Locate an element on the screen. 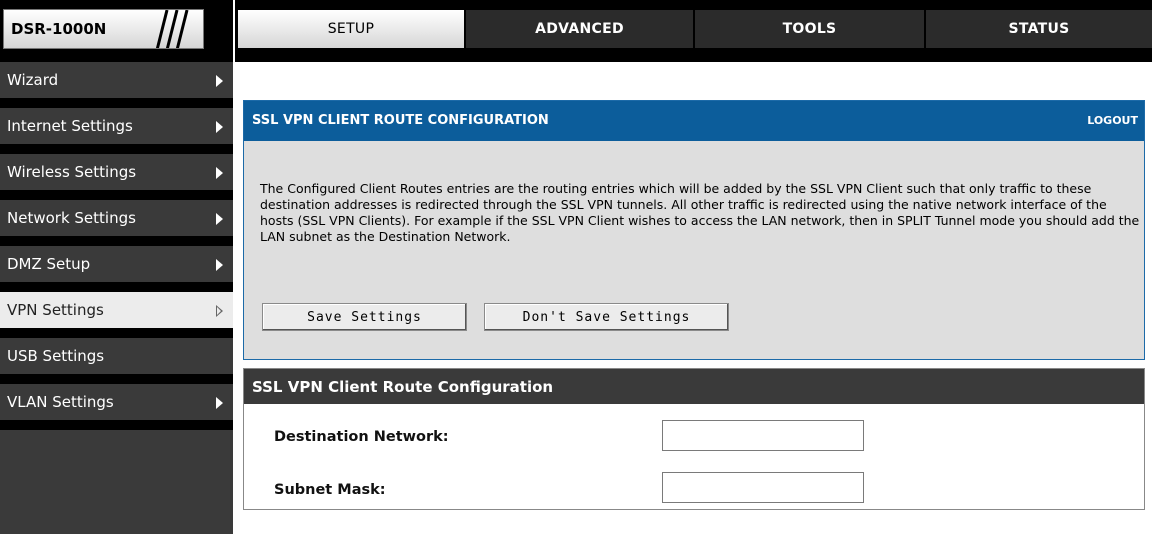 The image size is (1152, 534). form-title: SSL VPN Client Route Configuration is located at coordinates (403, 387).